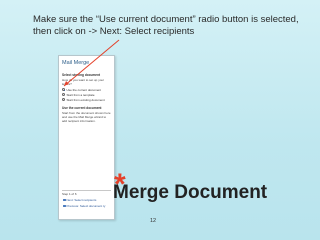  I want to click on page-number: 12, so click(153, 221).